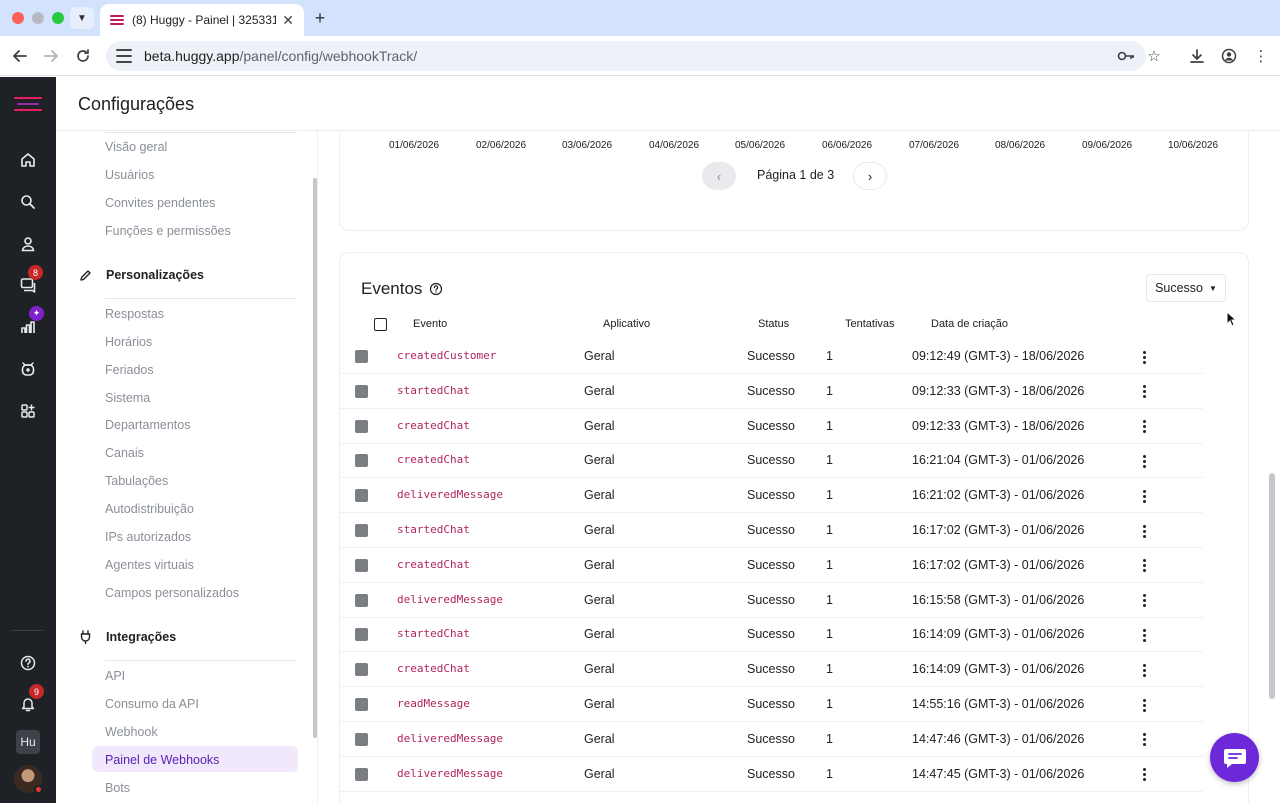 The width and height of the screenshot is (1280, 803). What do you see at coordinates (124, 56) in the screenshot?
I see `site-info-icon` at bounding box center [124, 56].